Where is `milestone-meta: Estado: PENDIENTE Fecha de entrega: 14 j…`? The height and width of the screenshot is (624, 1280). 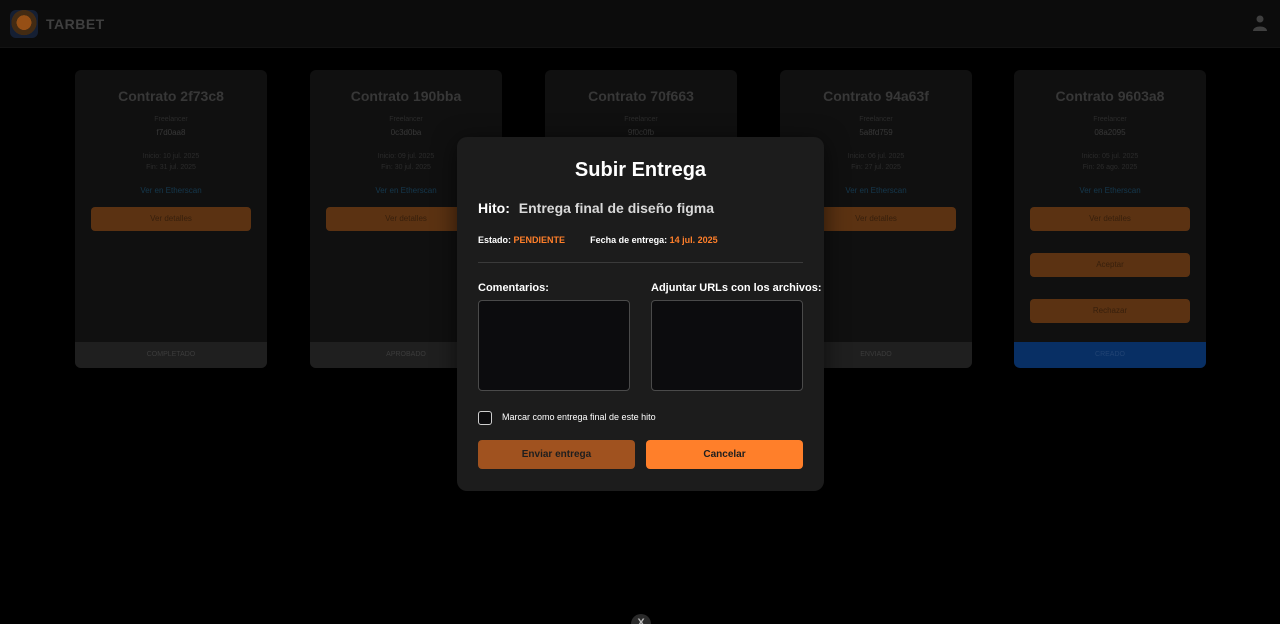 milestone-meta: Estado: PENDIENTE Fecha de entrega: 14 j… is located at coordinates (598, 240).